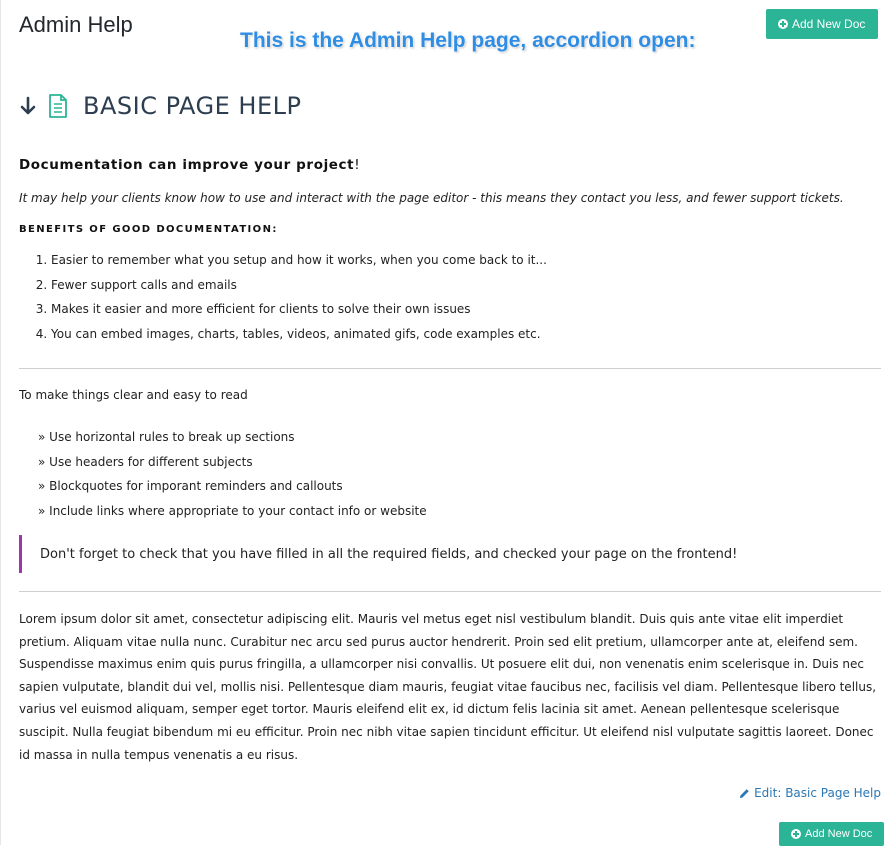  What do you see at coordinates (450, 165) in the screenshot?
I see `doc-heading: Documentation can improve your project!` at bounding box center [450, 165].